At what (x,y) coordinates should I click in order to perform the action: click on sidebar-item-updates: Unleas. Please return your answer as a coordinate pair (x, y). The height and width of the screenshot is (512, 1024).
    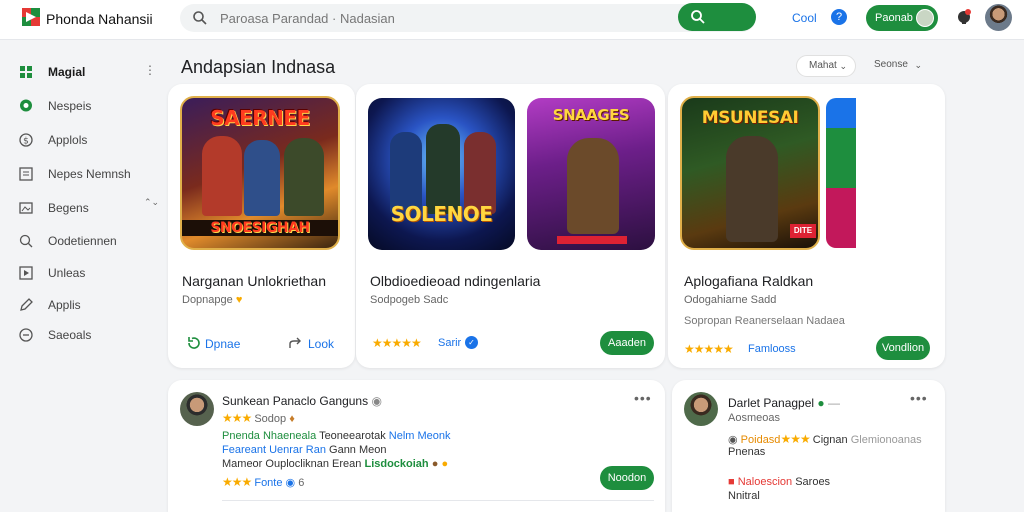
    Looking at the image, I should click on (88, 273).